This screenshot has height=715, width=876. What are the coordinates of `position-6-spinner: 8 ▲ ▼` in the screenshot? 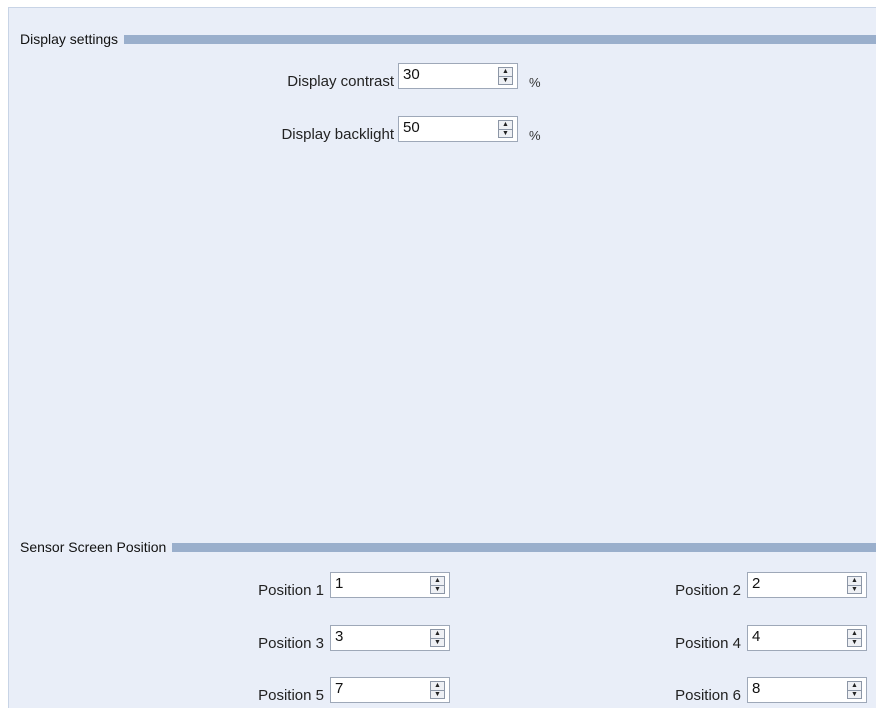 It's located at (807, 690).